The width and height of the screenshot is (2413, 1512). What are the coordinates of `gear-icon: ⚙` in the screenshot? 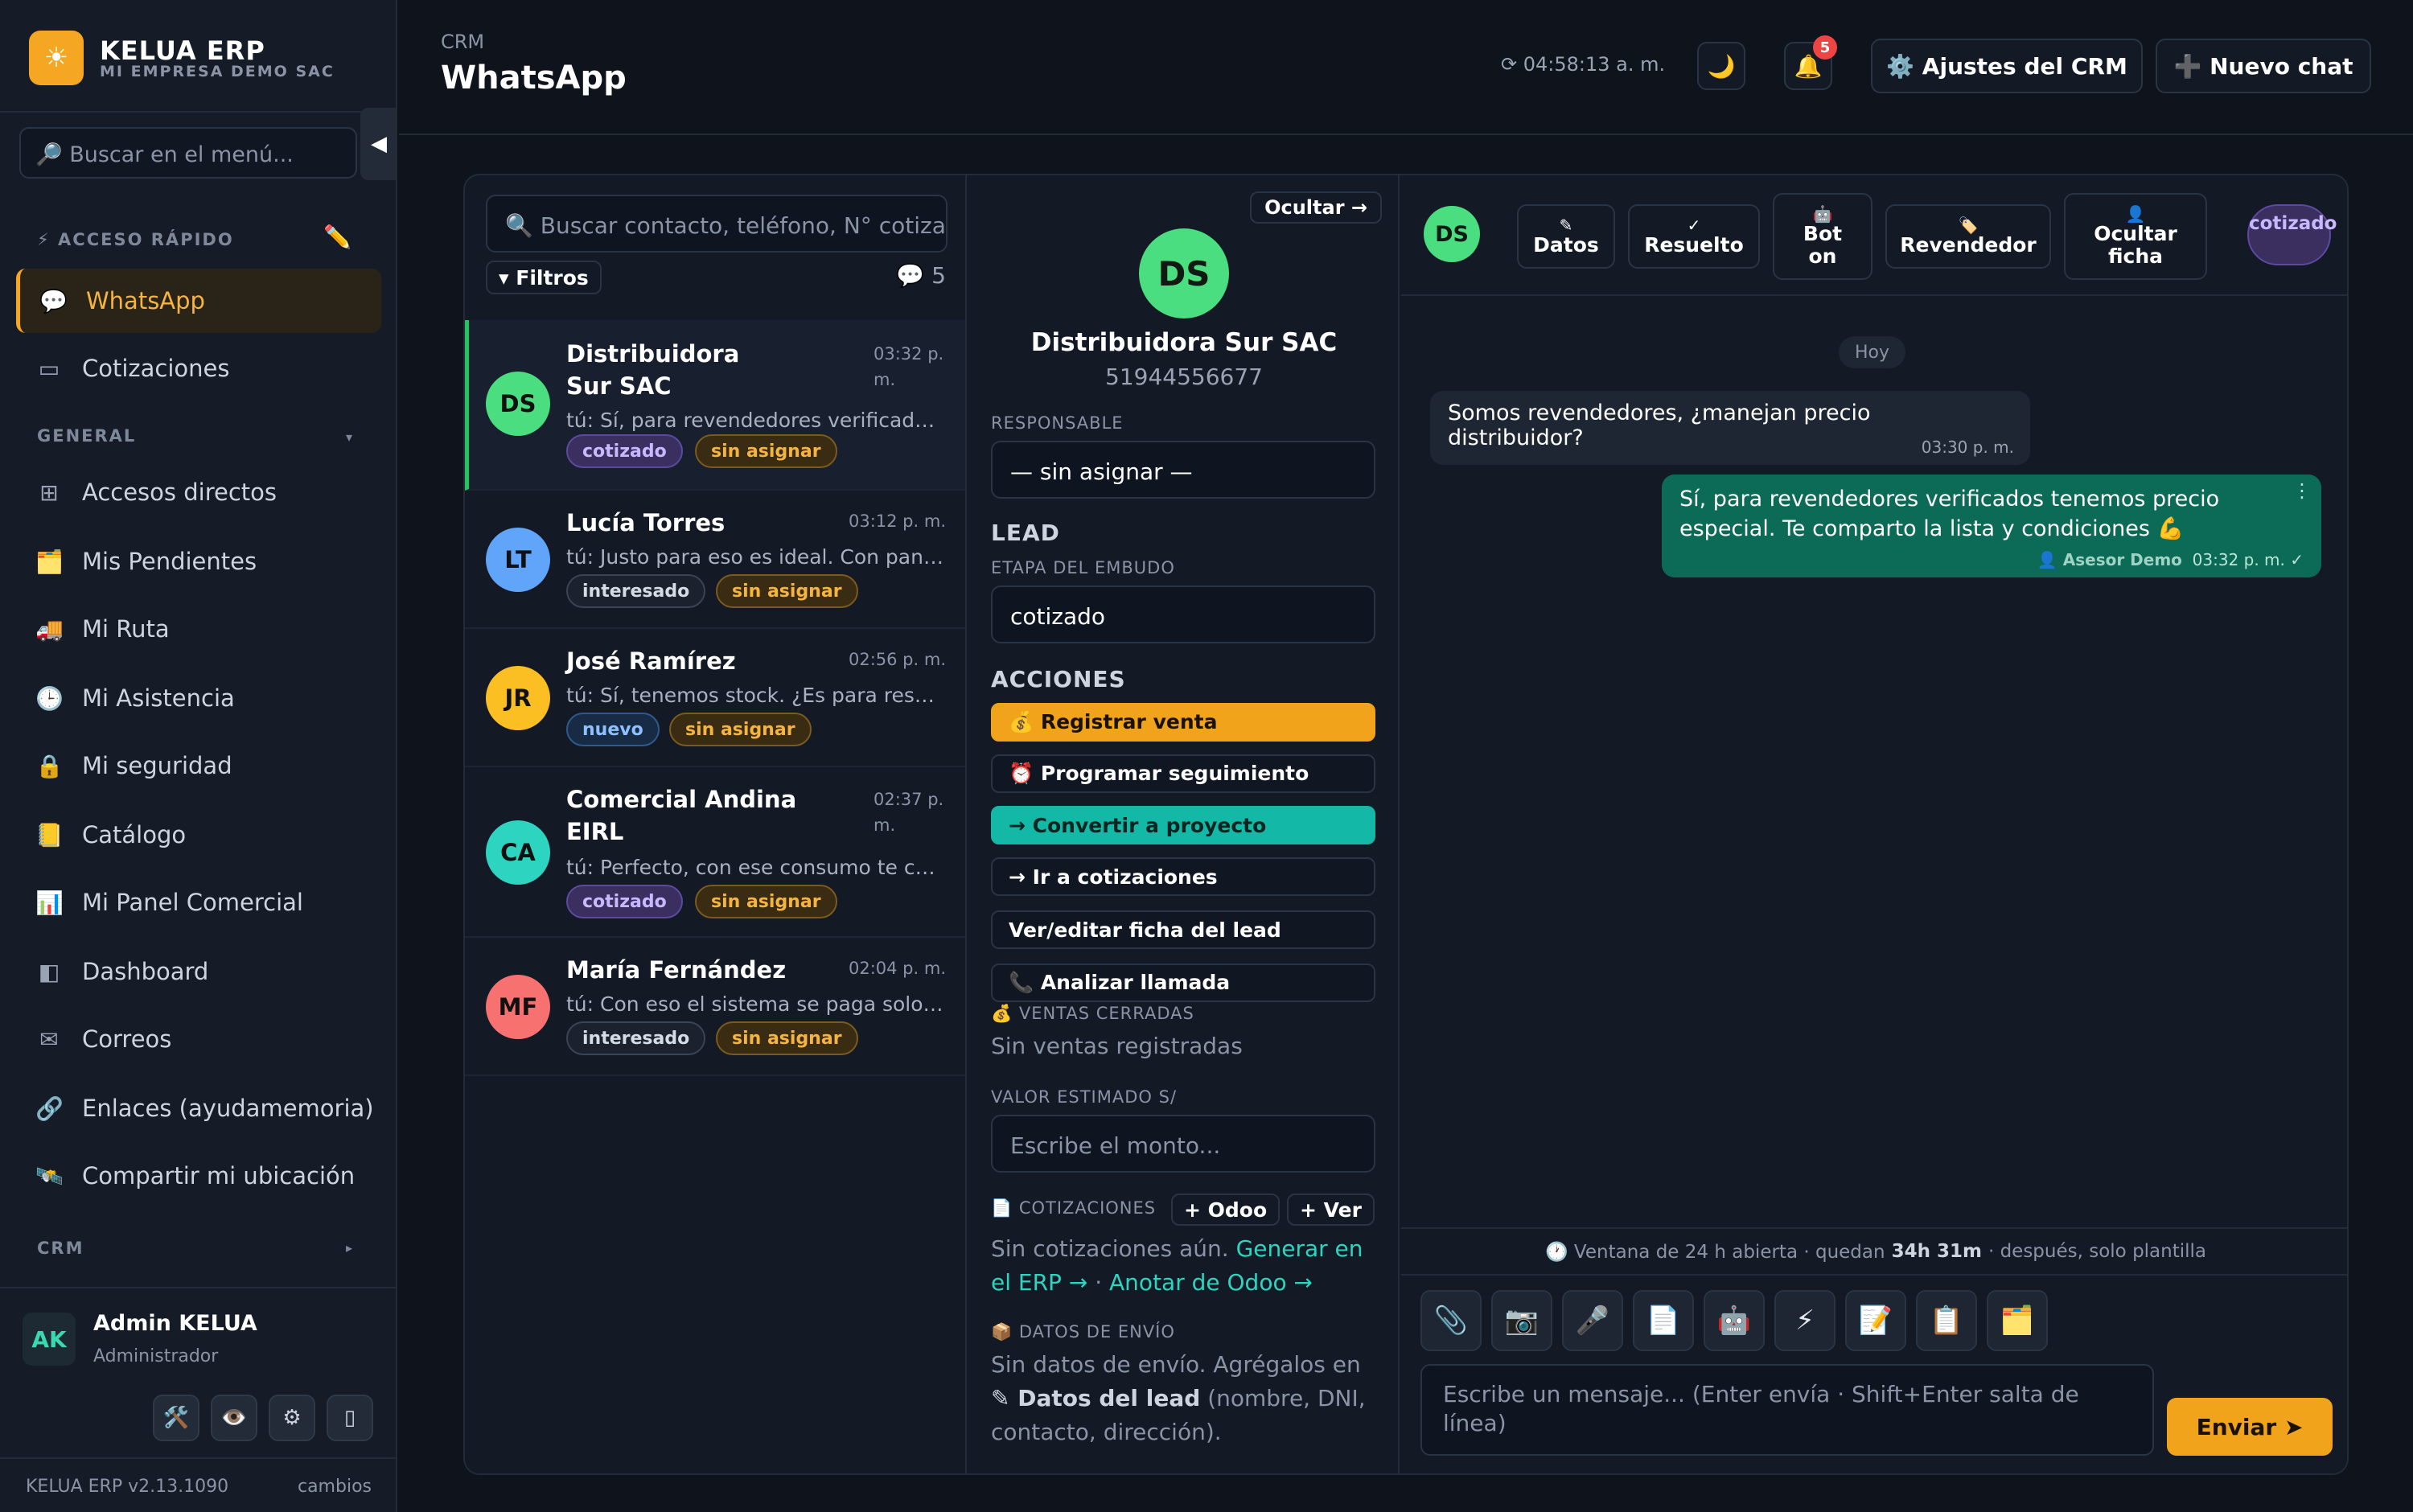 It's located at (292, 1418).